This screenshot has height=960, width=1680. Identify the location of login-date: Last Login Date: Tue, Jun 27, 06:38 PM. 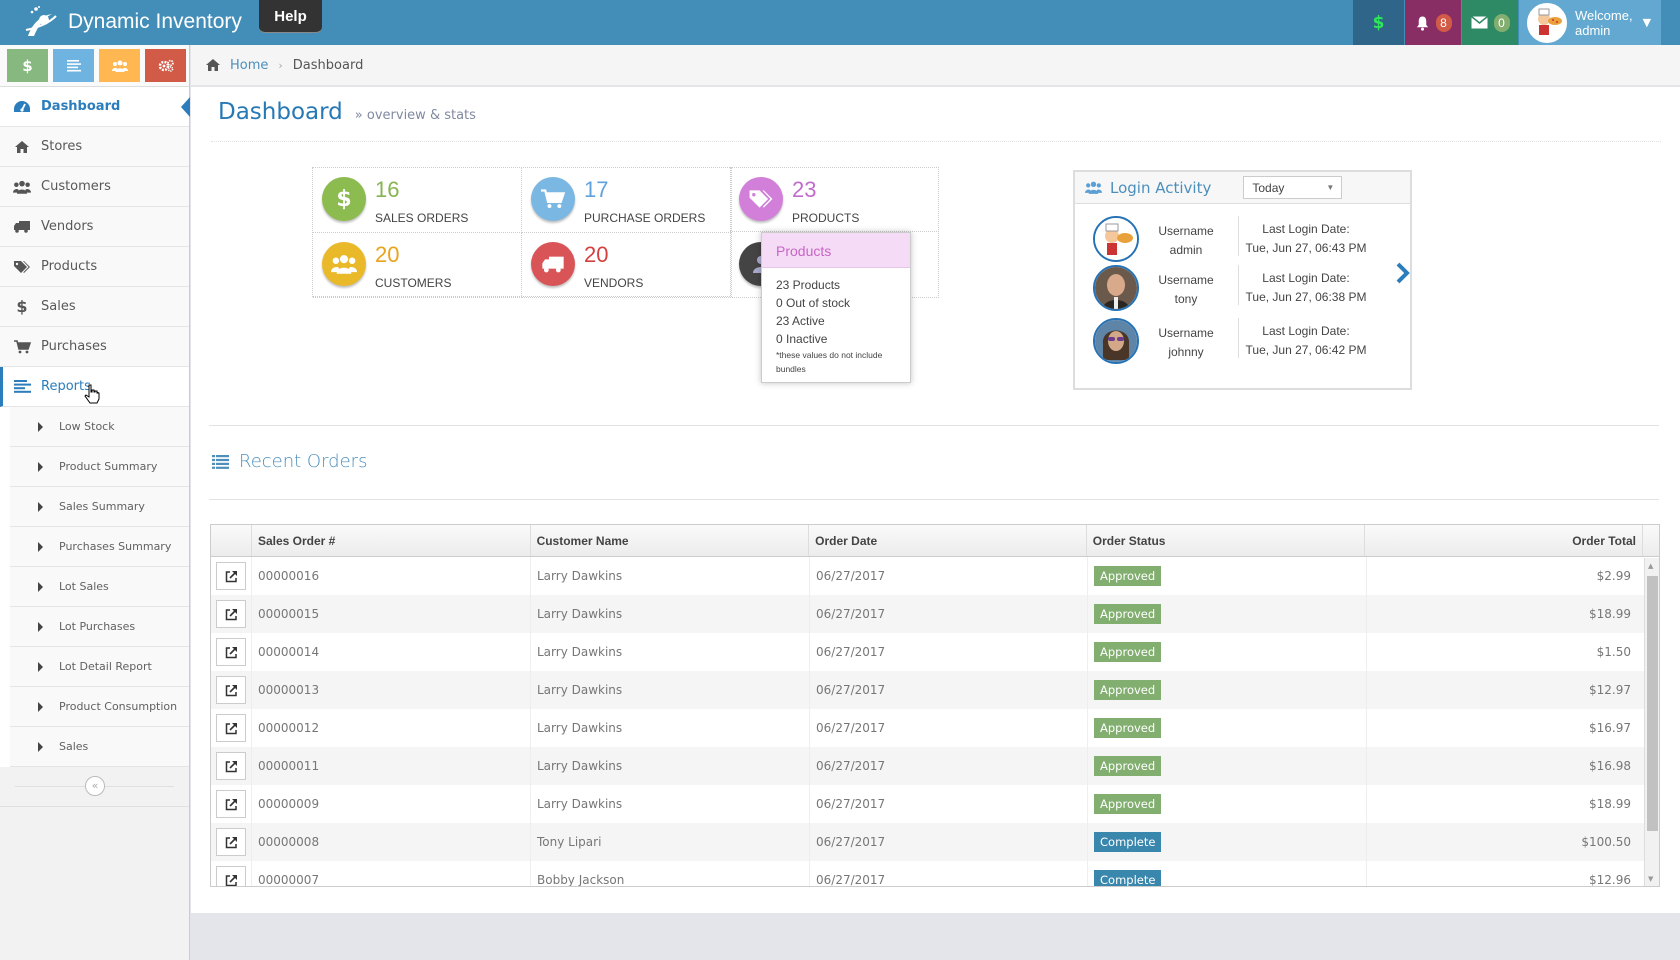
(1306, 287).